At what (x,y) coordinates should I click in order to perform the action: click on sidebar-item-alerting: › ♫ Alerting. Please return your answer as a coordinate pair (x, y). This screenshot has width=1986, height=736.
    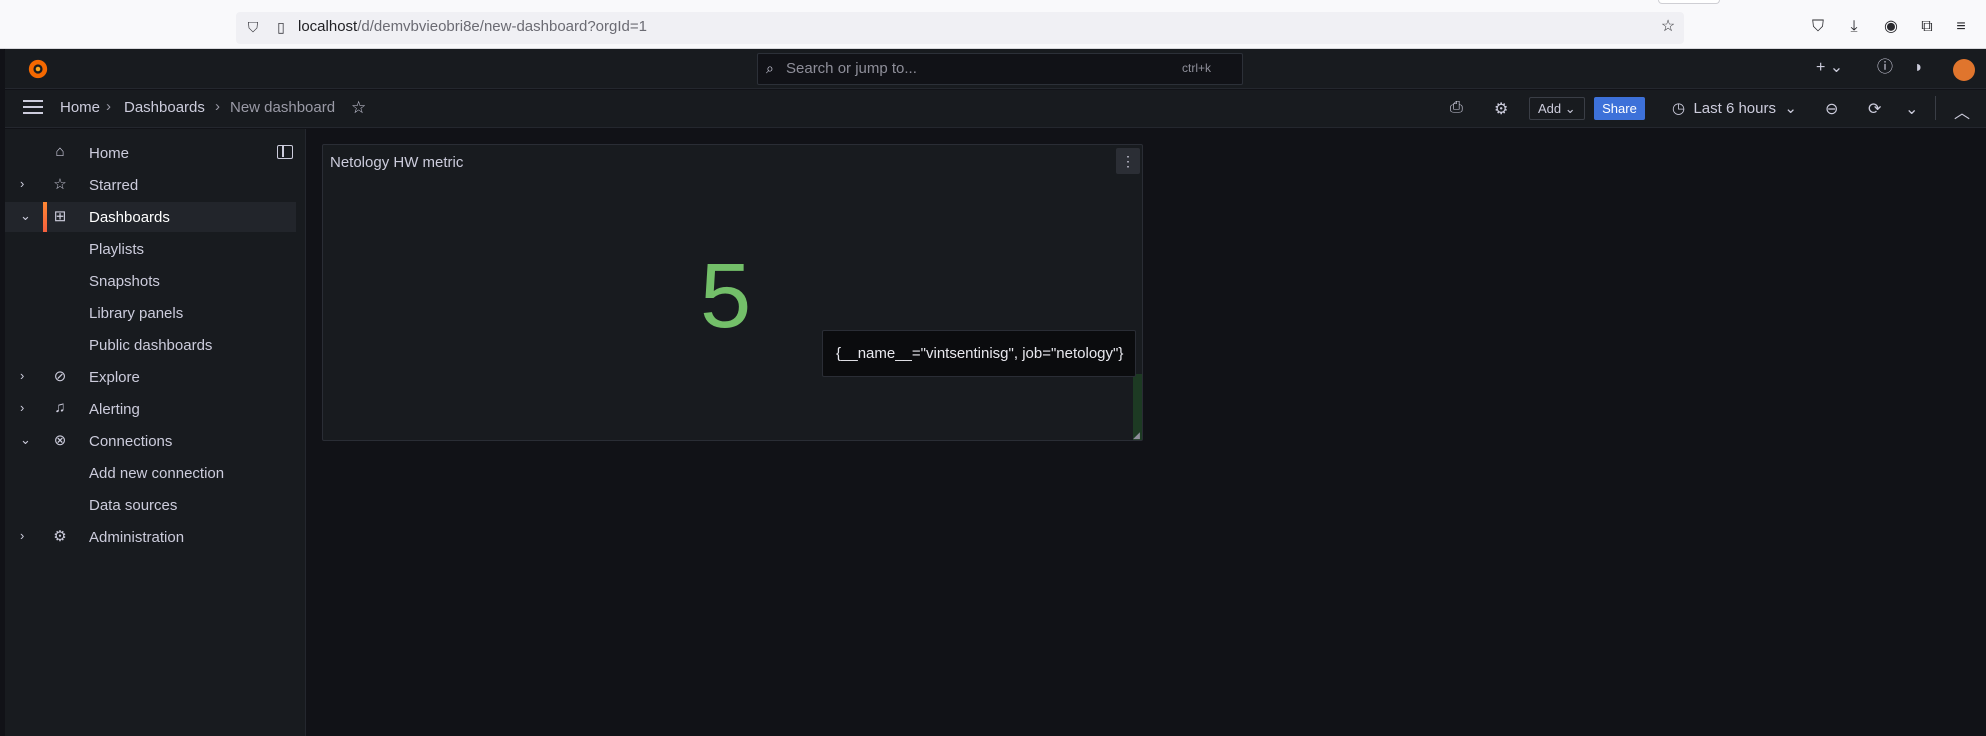
    Looking at the image, I should click on (150, 409).